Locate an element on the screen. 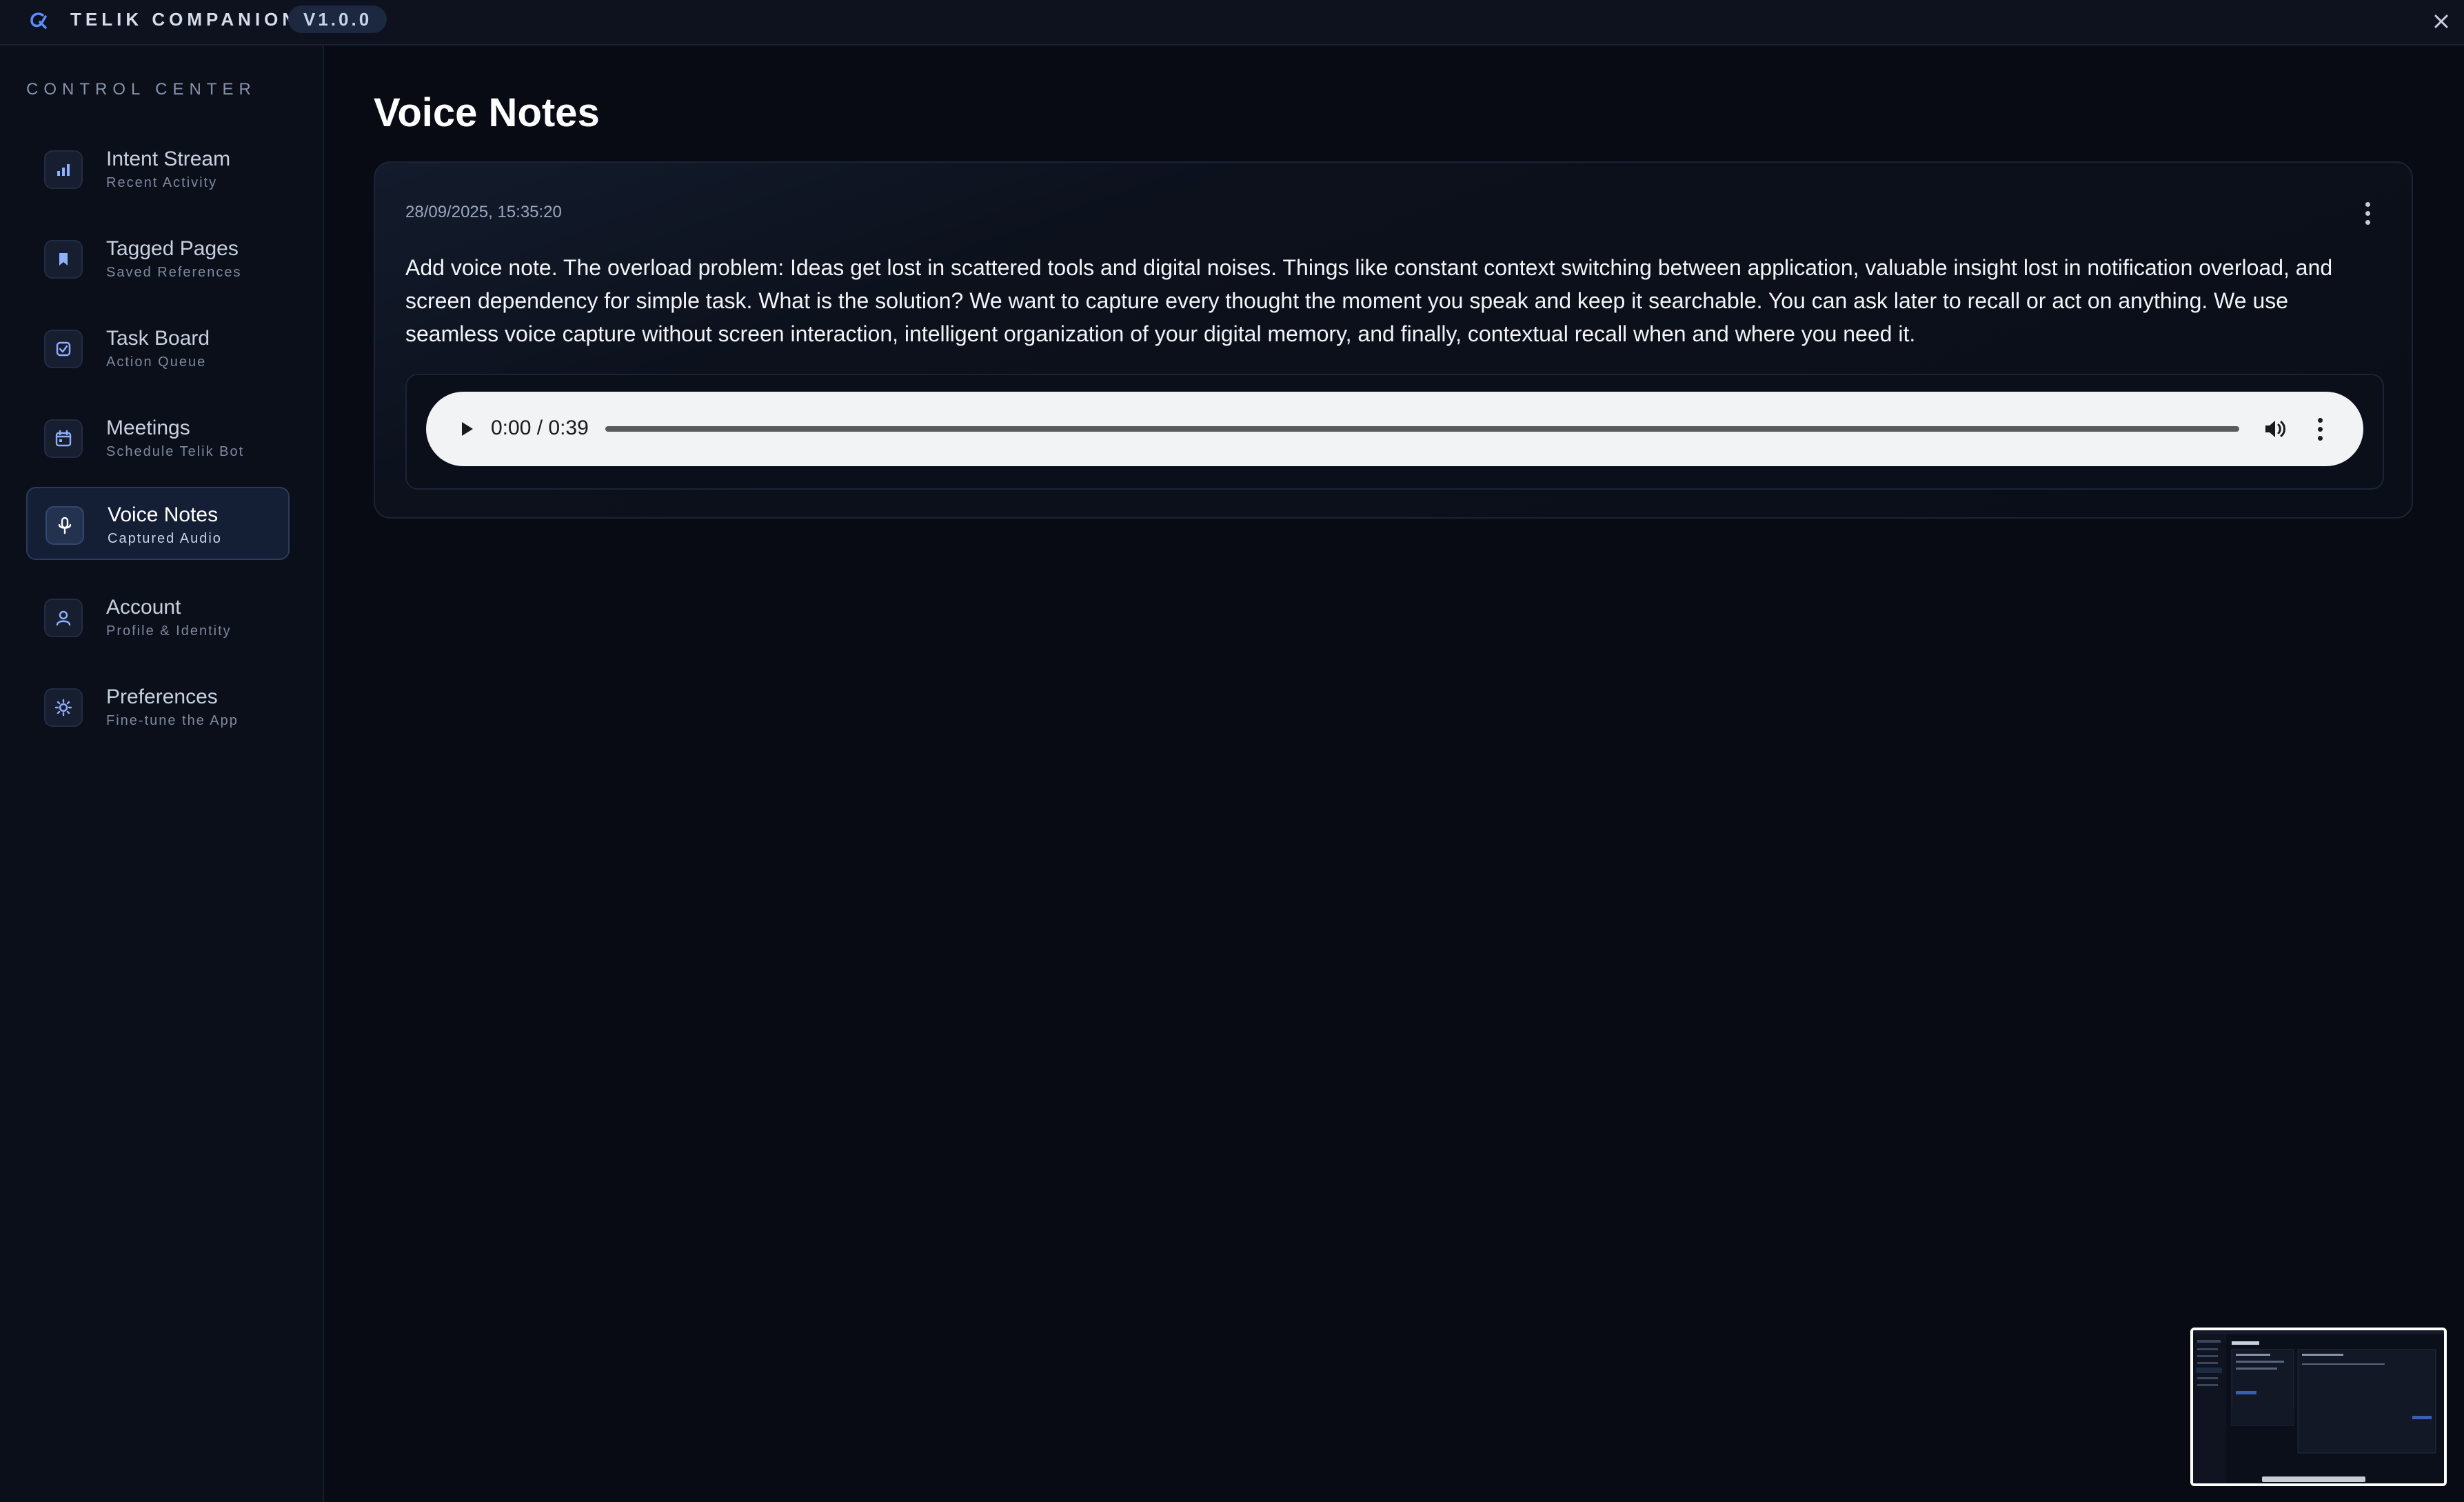  volume-icon is located at coordinates (2275, 429).